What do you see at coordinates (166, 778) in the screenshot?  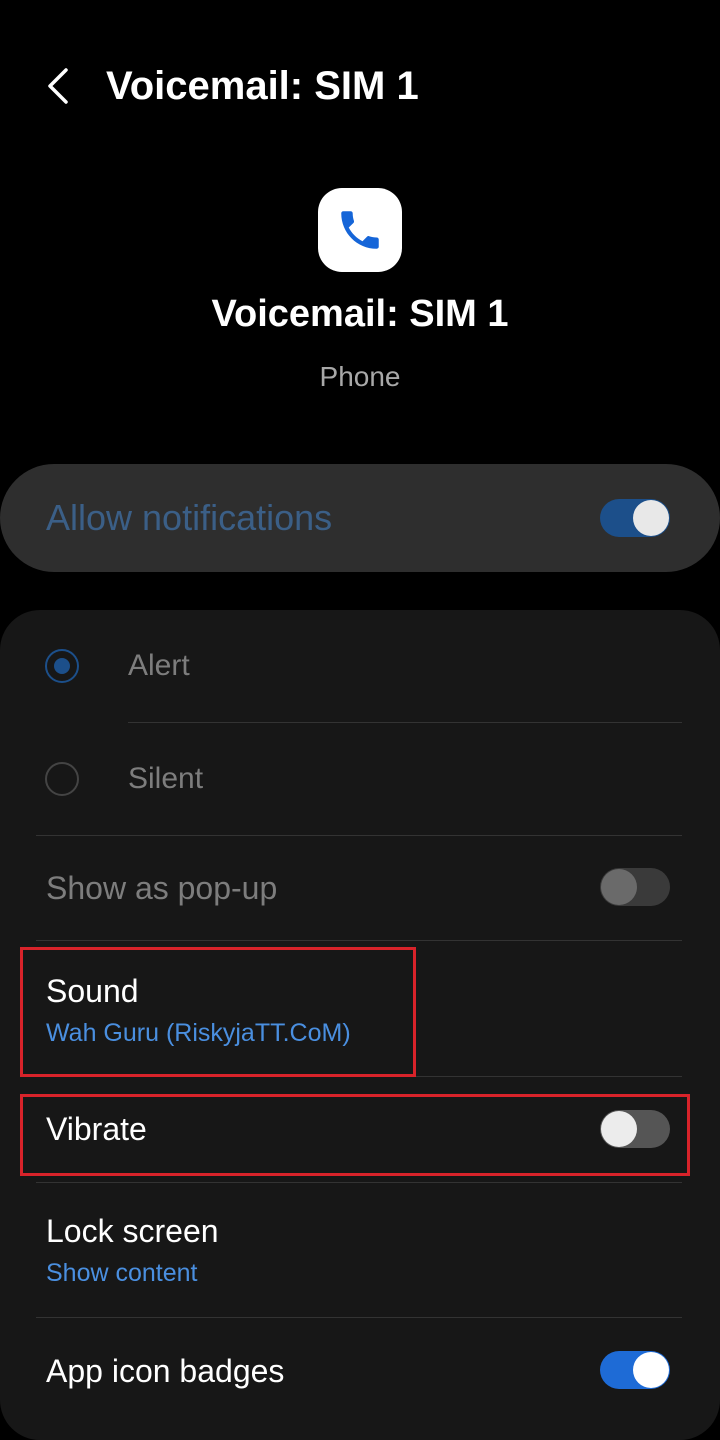 I see `silent-label: Silent` at bounding box center [166, 778].